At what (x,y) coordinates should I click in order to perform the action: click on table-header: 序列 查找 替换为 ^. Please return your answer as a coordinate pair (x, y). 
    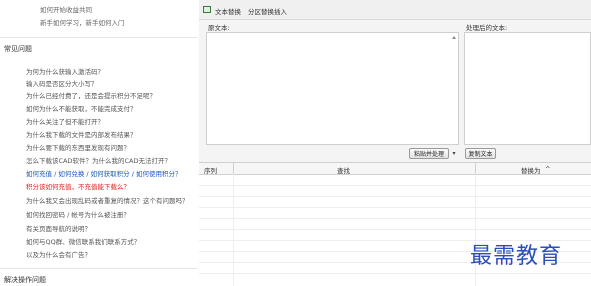
    Looking at the image, I should click on (395, 169).